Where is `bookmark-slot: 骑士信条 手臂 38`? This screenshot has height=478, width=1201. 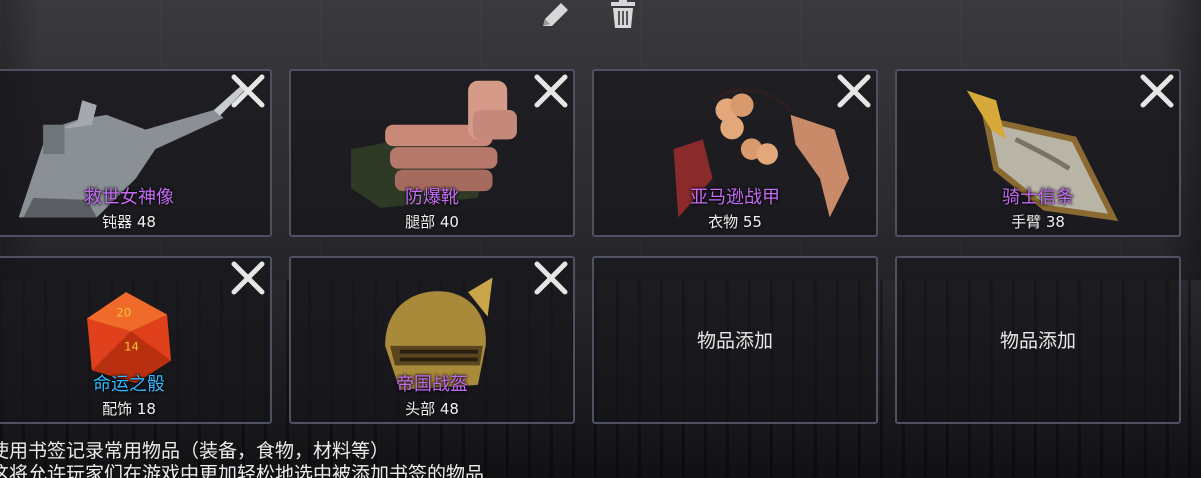
bookmark-slot: 骑士信条 手臂 38 is located at coordinates (1038, 153).